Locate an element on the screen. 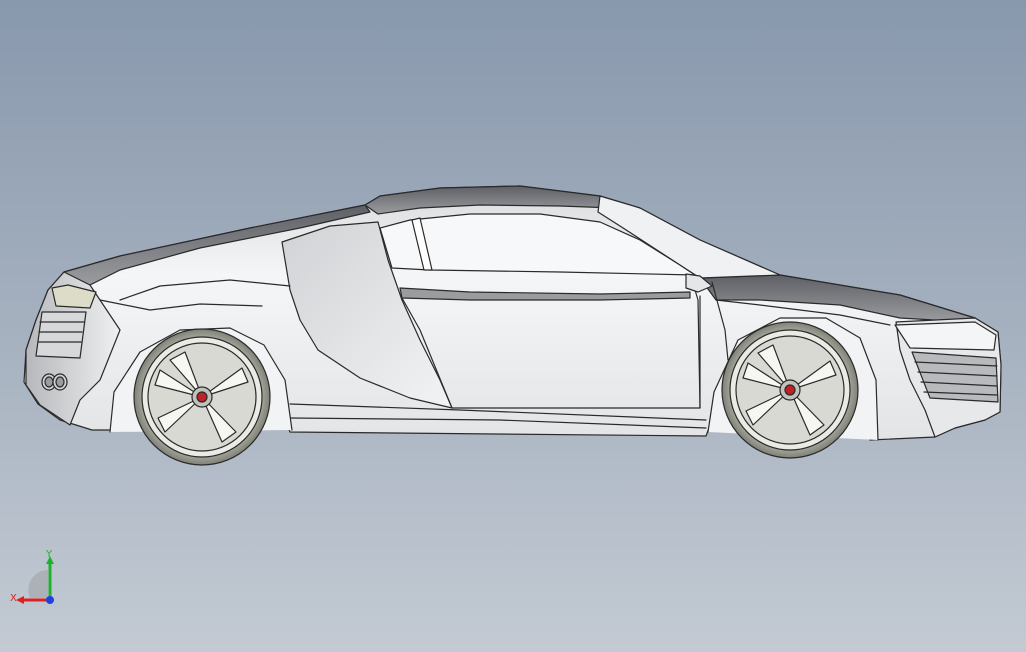 The width and height of the screenshot is (1026, 652). x-axis-label: X is located at coordinates (13, 598).